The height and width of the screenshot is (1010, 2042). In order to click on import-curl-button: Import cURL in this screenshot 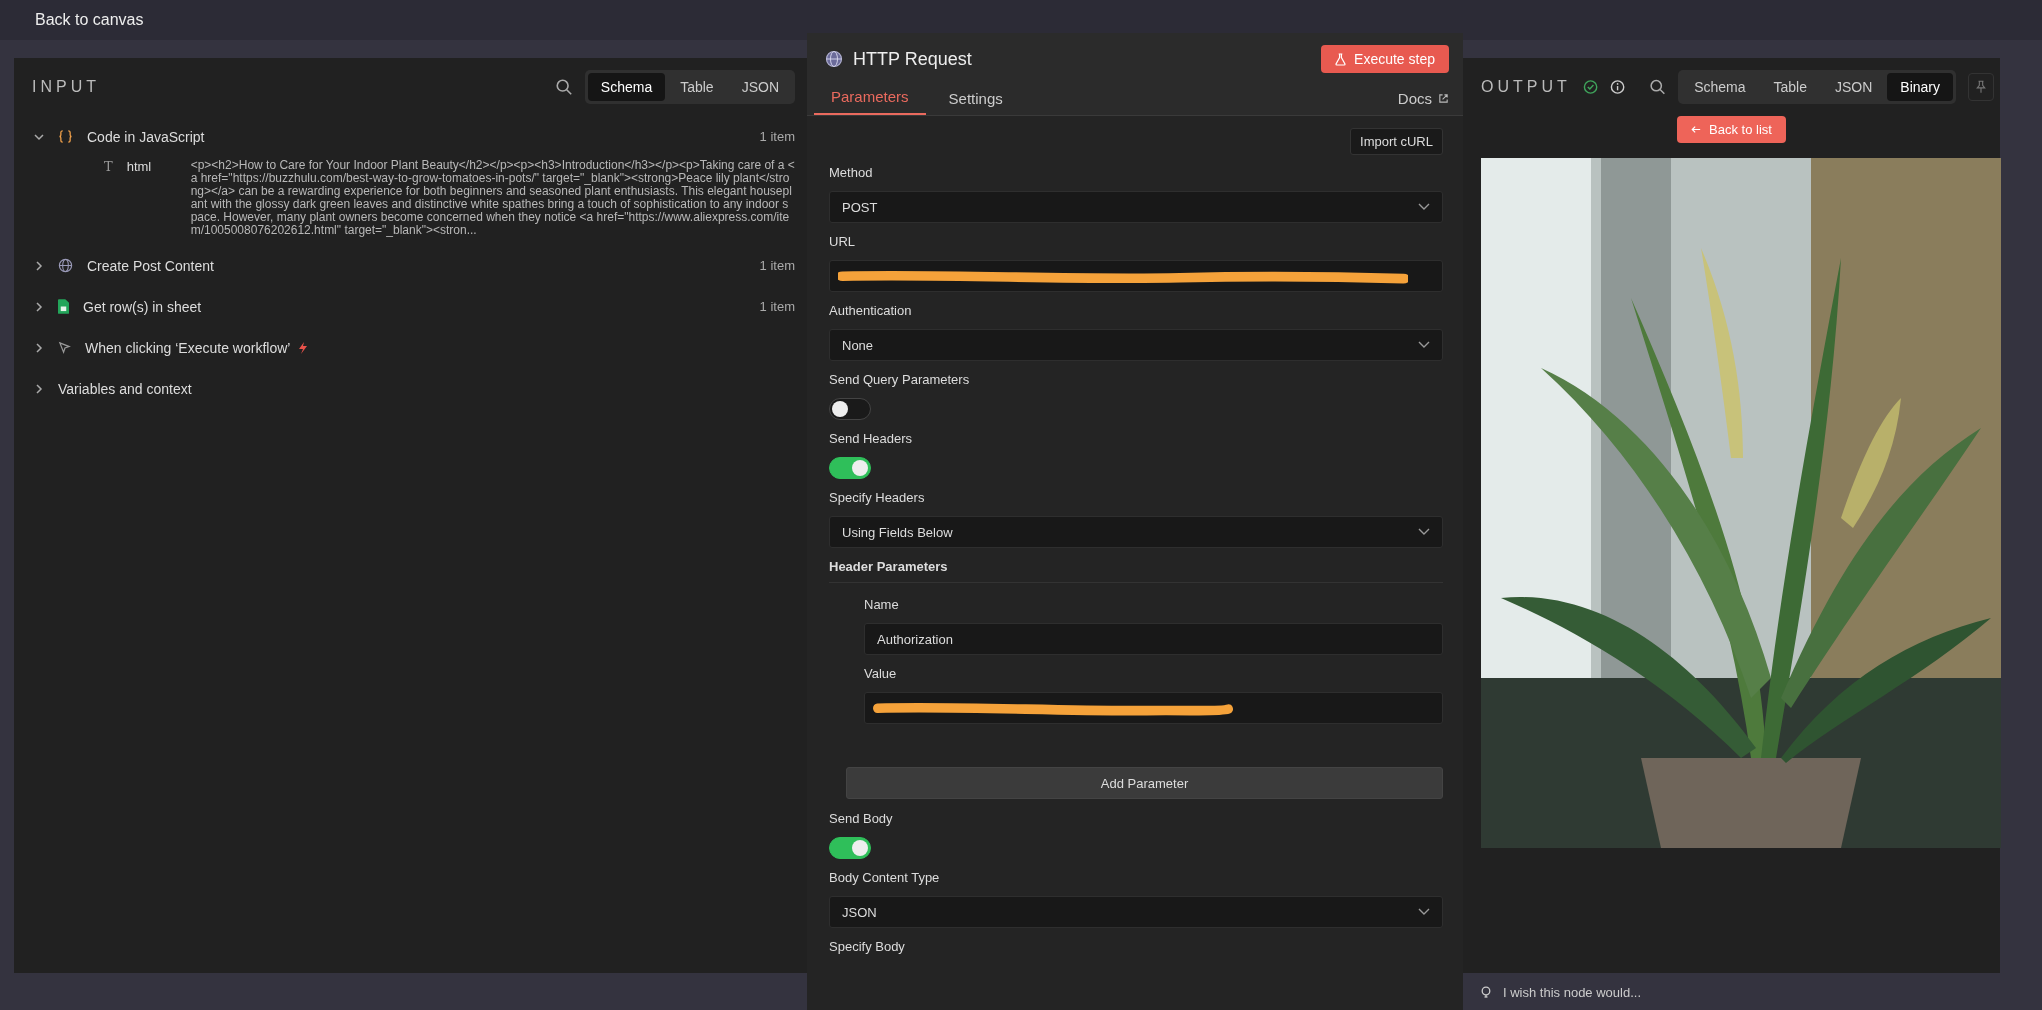, I will do `click(1396, 141)`.